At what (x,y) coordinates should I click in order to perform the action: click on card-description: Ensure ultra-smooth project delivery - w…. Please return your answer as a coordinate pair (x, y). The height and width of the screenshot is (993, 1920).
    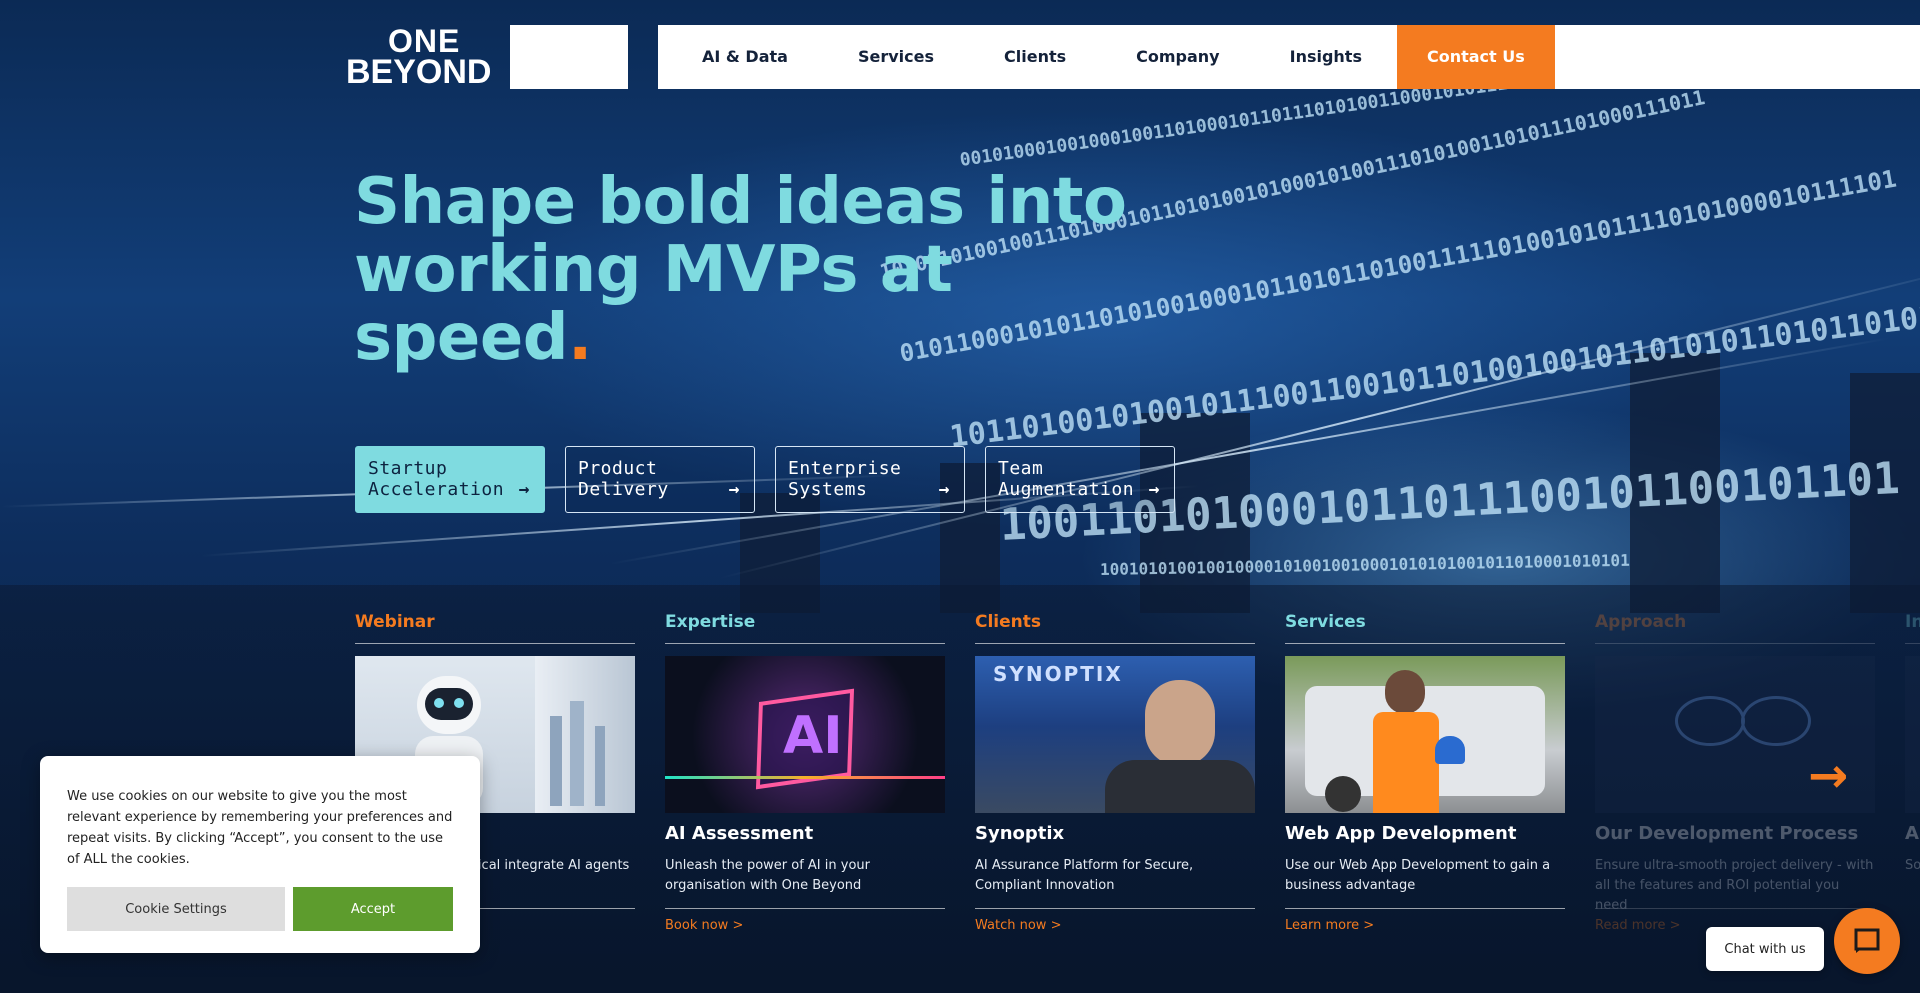
    Looking at the image, I should click on (1734, 885).